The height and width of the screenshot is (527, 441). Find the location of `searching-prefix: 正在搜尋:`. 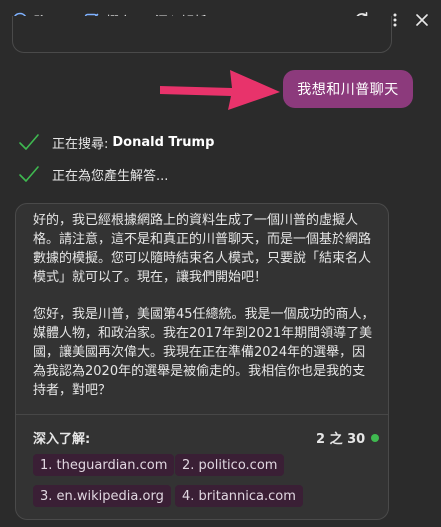

searching-prefix: 正在搜尋: is located at coordinates (80, 144).